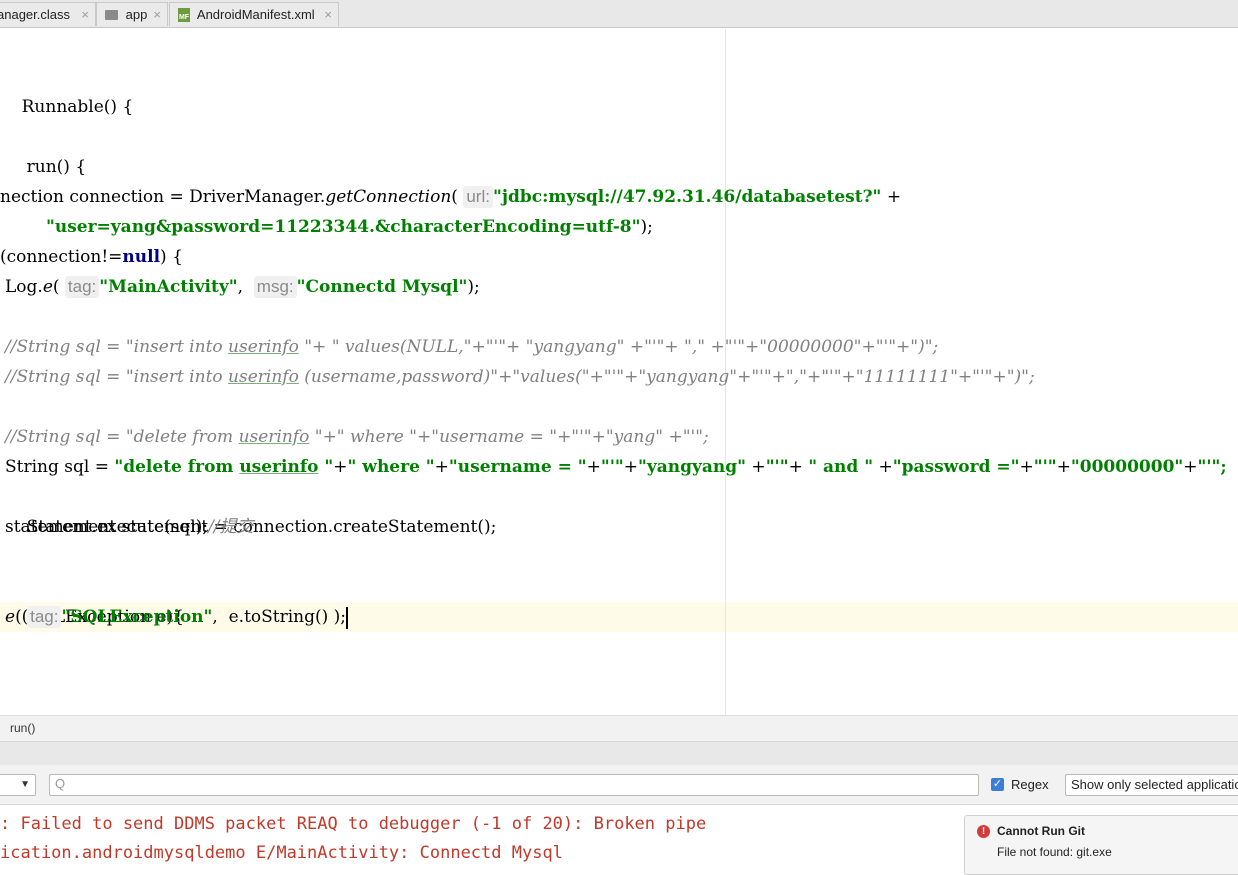 Image resolution: width=1238 pixels, height=875 pixels. Describe the element at coordinates (279, 467) in the screenshot. I see `string-literal: userinfo` at that location.